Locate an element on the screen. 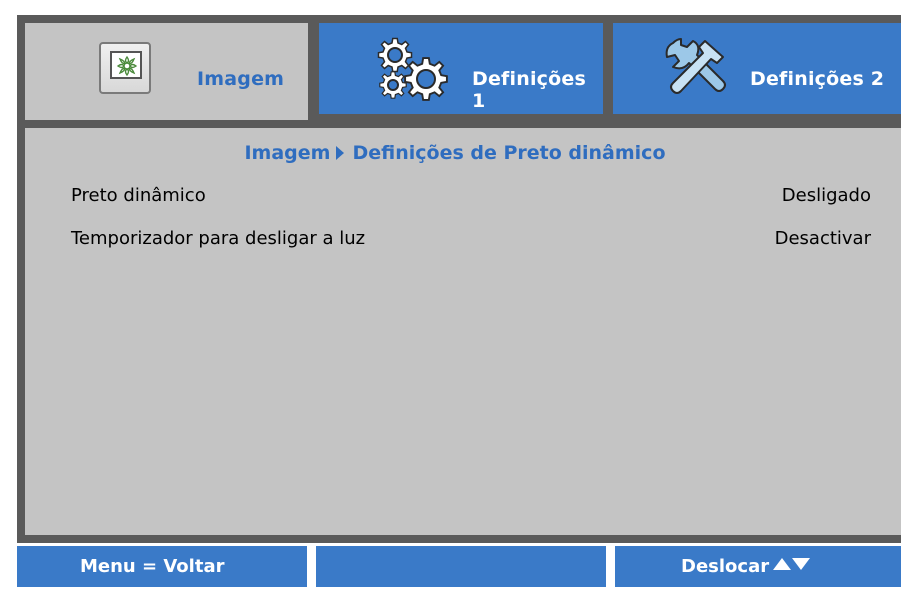  breadcrumb: Imagem Definições de Preto dinâmico is located at coordinates (455, 153).